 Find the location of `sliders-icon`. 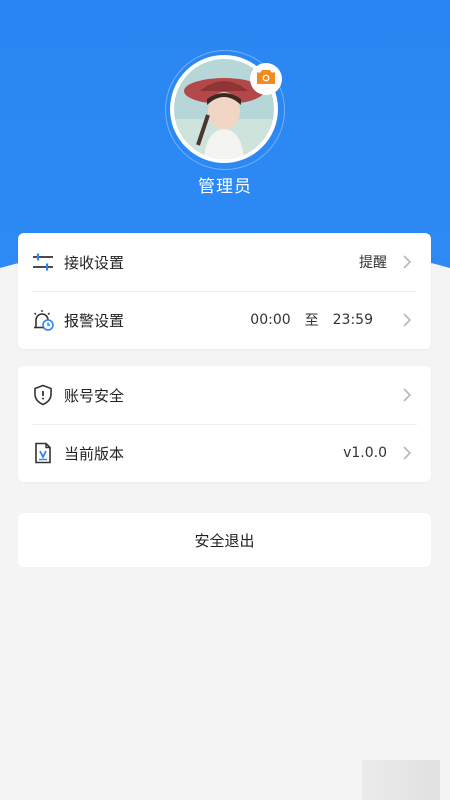

sliders-icon is located at coordinates (43, 262).